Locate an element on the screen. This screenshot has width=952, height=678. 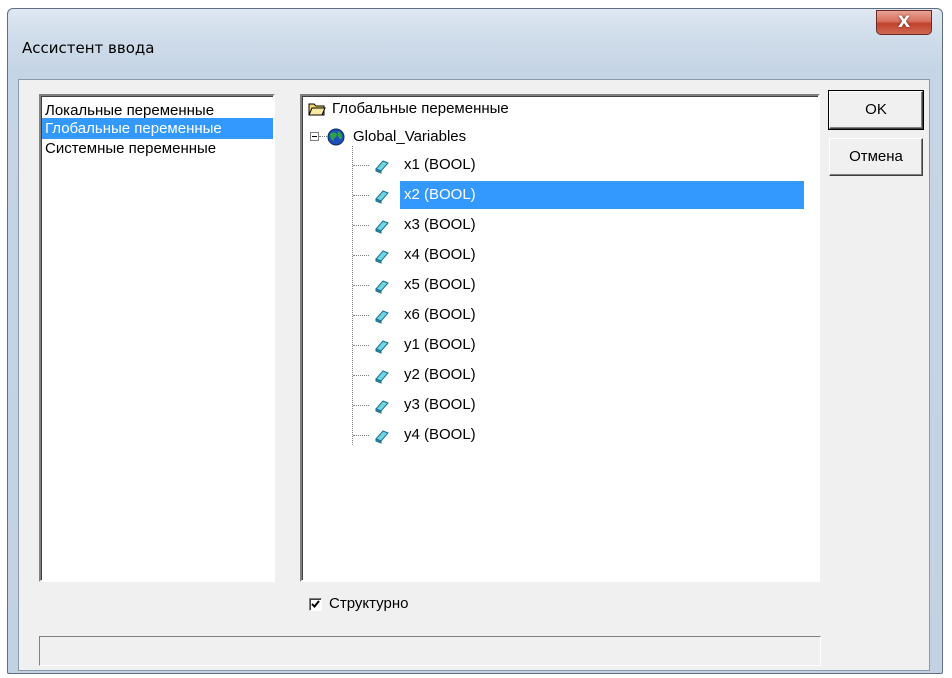
close-button: X is located at coordinates (904, 22).